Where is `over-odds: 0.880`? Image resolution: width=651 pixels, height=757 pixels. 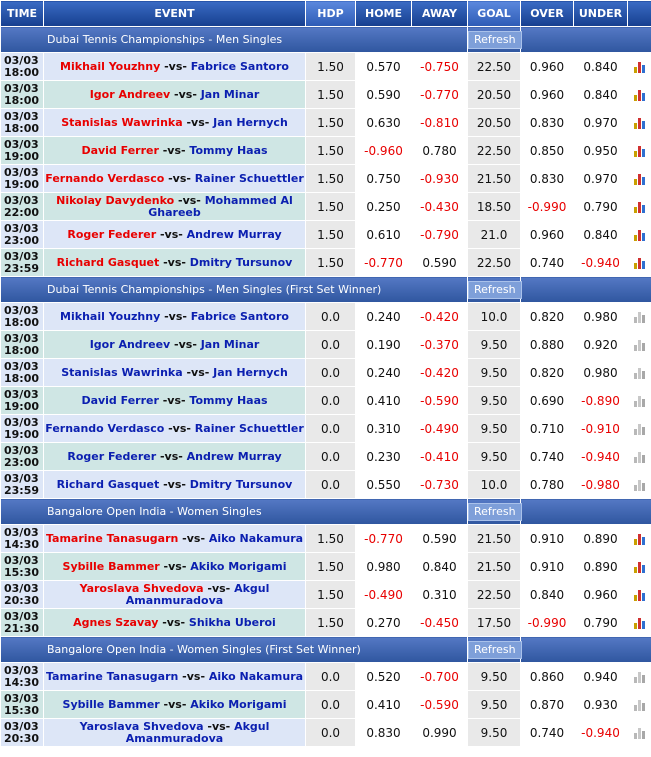
over-odds: 0.880 is located at coordinates (547, 344).